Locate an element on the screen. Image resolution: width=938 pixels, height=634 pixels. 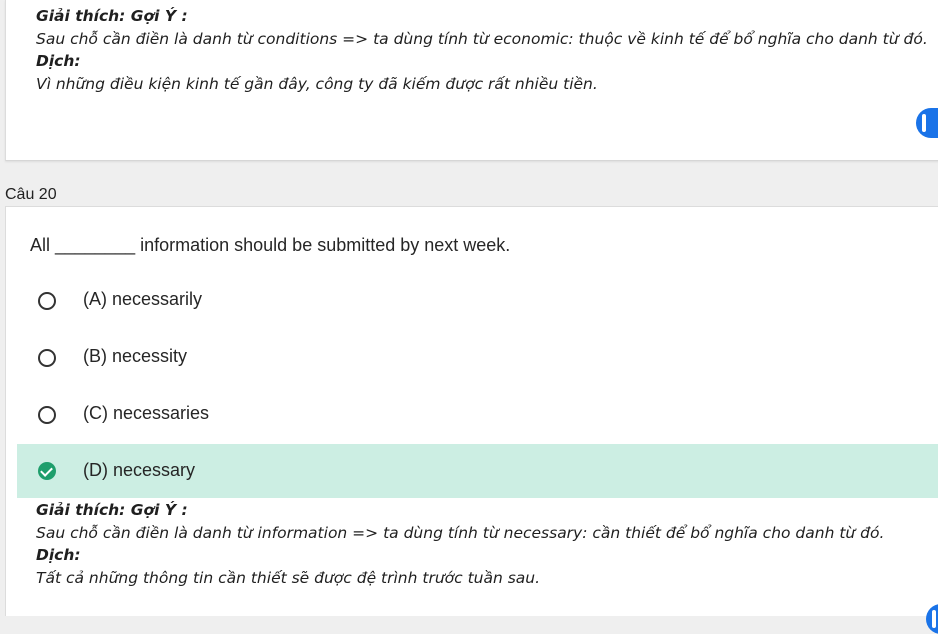
option-label: (A) necessarily is located at coordinates (143, 299).